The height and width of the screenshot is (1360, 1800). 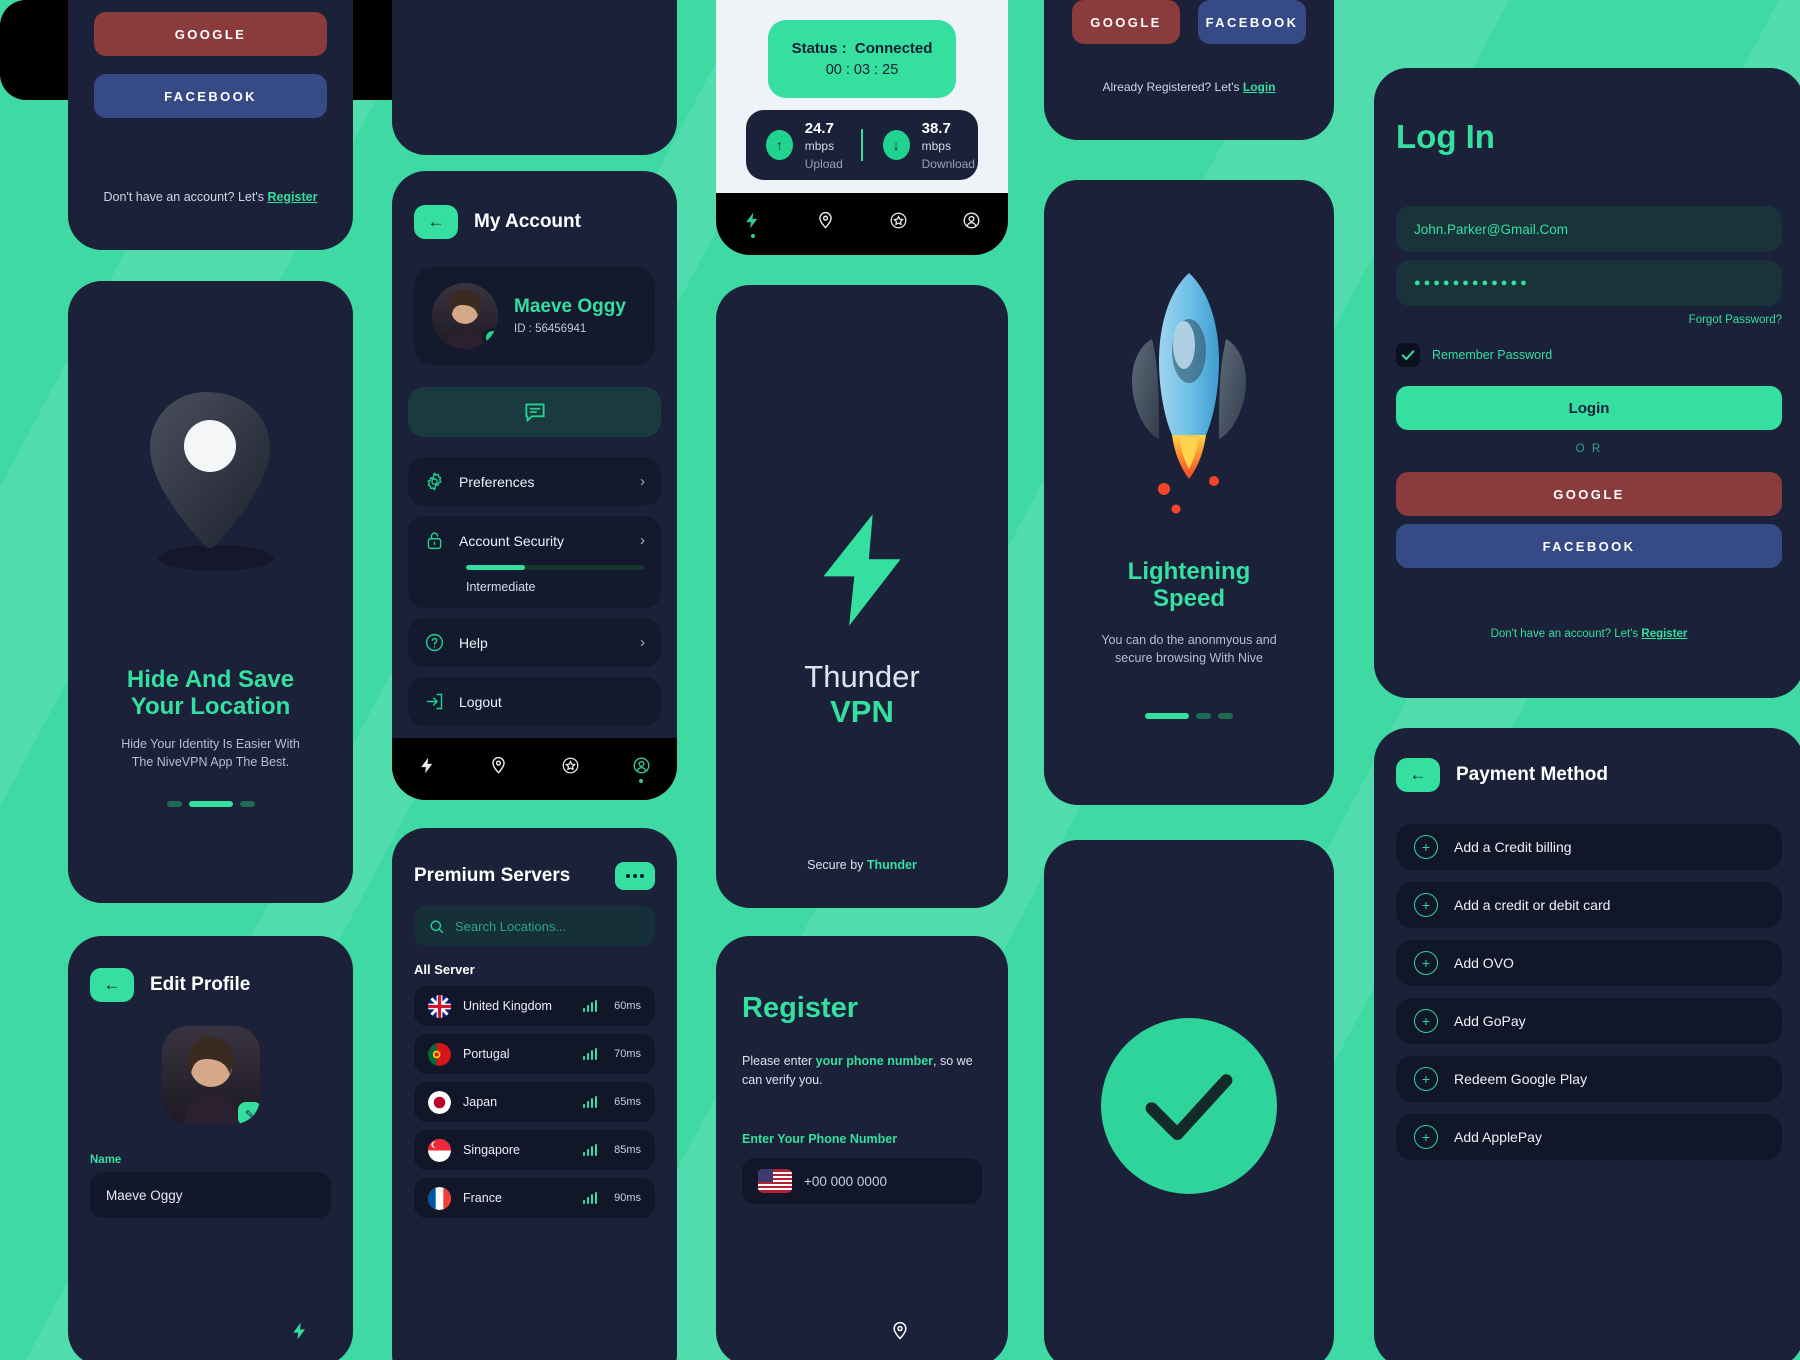 What do you see at coordinates (1259, 87) in the screenshot?
I see `login-link: Login` at bounding box center [1259, 87].